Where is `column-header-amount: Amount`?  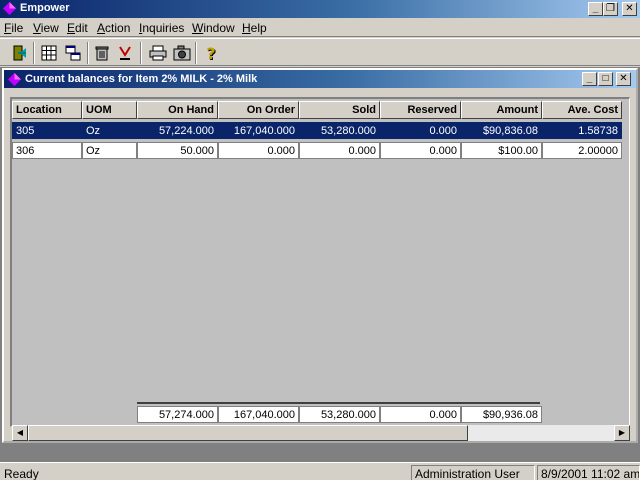
column-header-amount: Amount is located at coordinates (501, 110).